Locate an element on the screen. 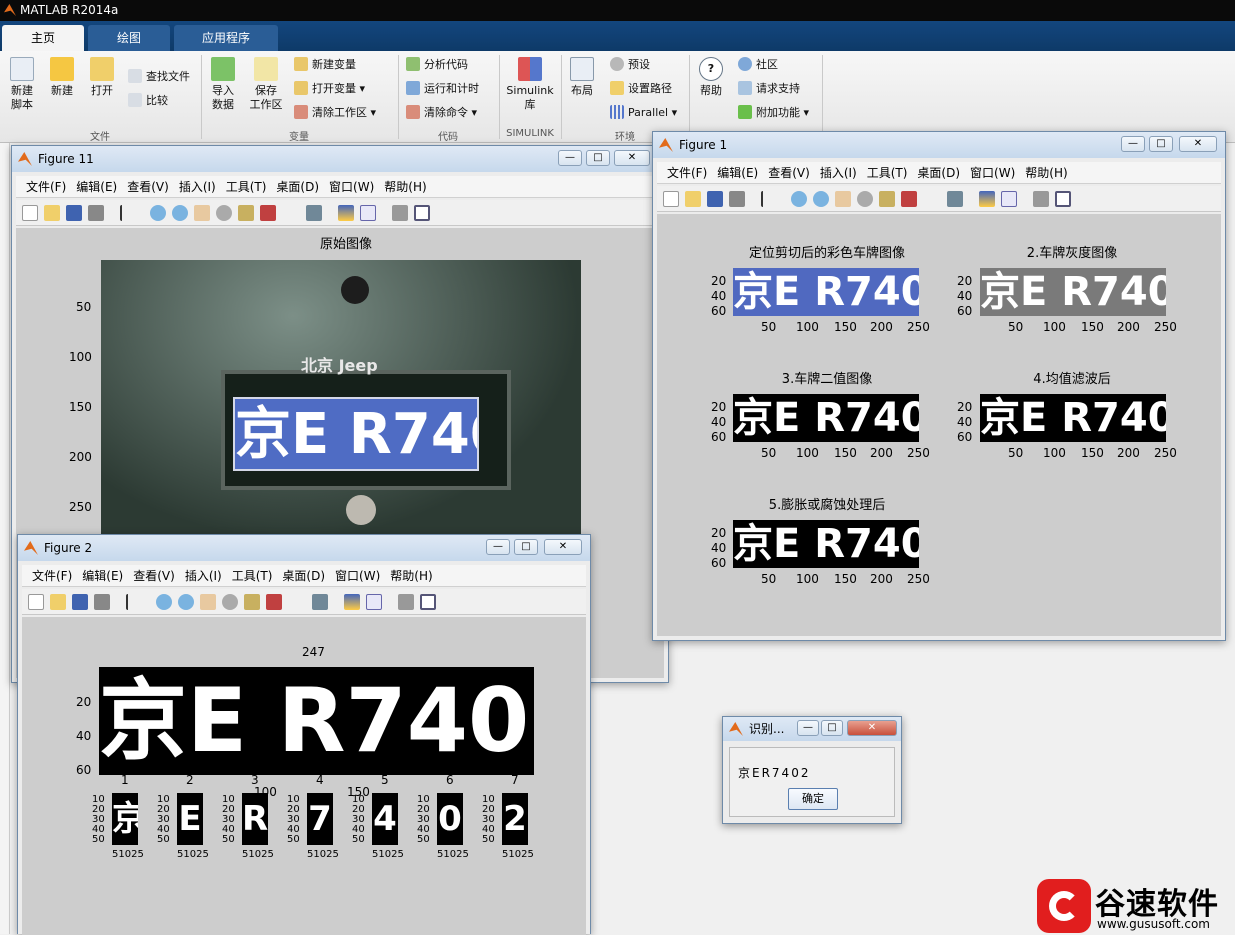  run-and-time-button: 运行和计时 is located at coordinates (442, 89).